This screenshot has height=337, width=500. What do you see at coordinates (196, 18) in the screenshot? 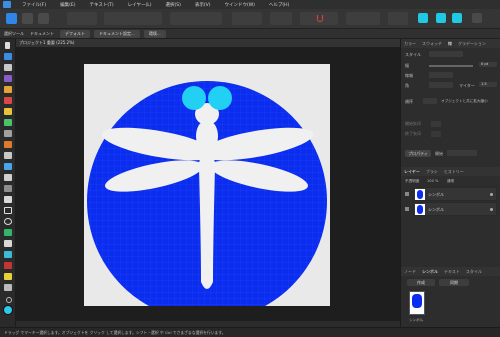
I see `snapping-group` at bounding box center [196, 18].